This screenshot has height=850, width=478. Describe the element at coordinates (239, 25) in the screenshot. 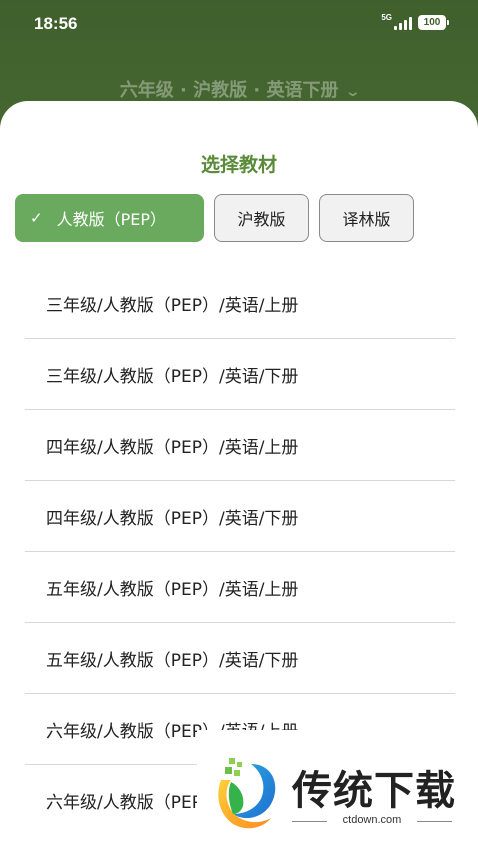

I see `status-bar: 18:56 5G 100` at that location.